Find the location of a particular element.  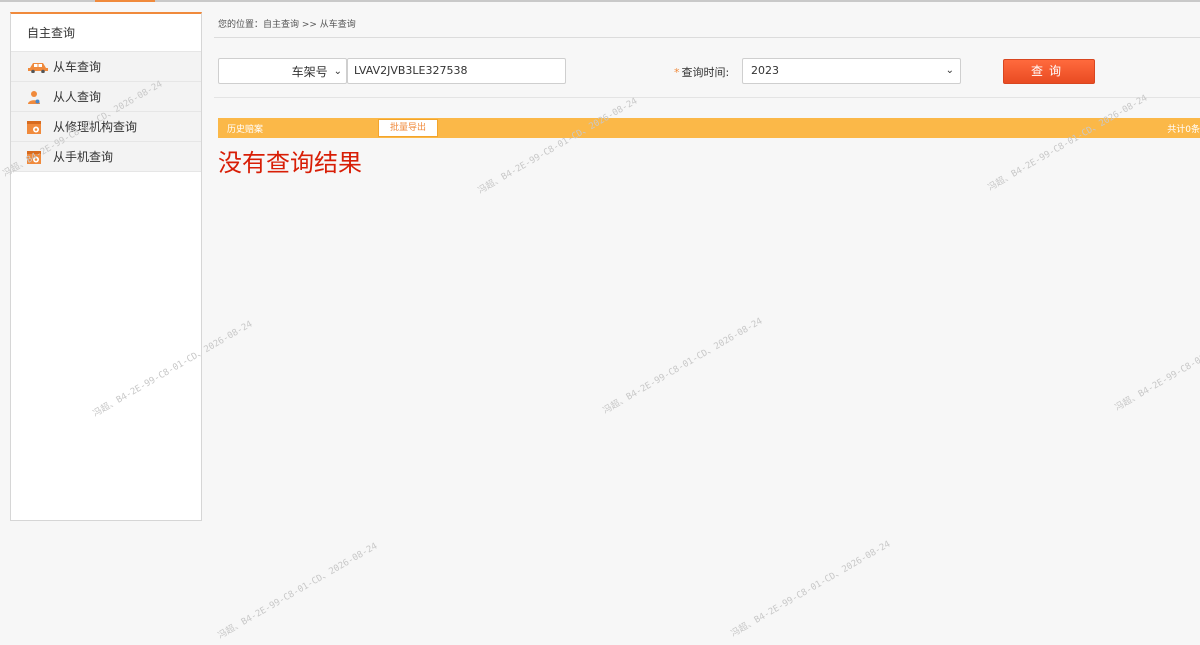

sidebar-item-person-query: 从人查询 is located at coordinates (106, 97).